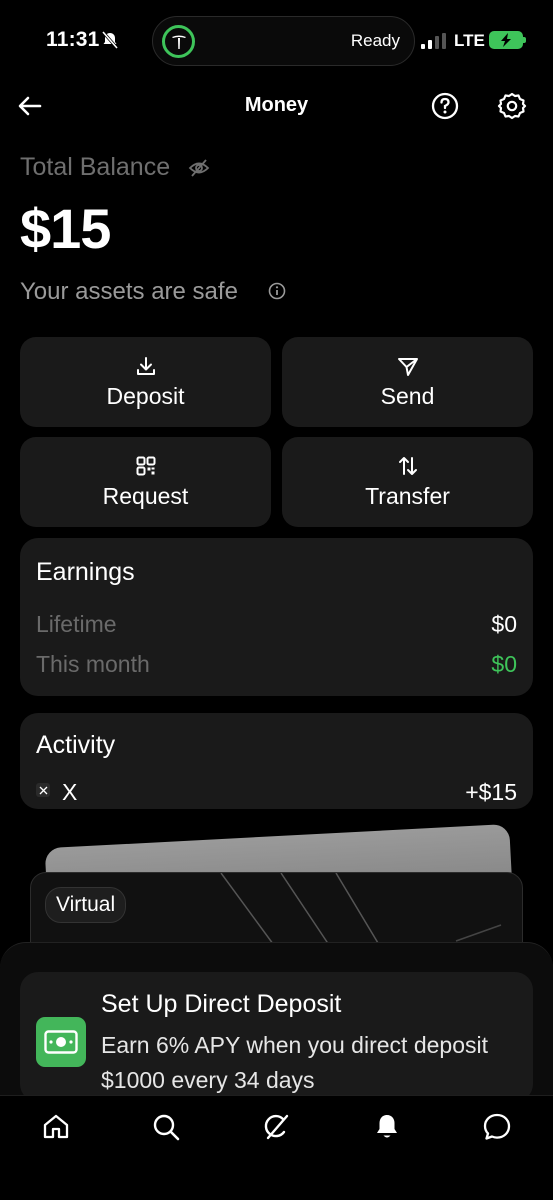  I want to click on messages-icon, so click(497, 1127).